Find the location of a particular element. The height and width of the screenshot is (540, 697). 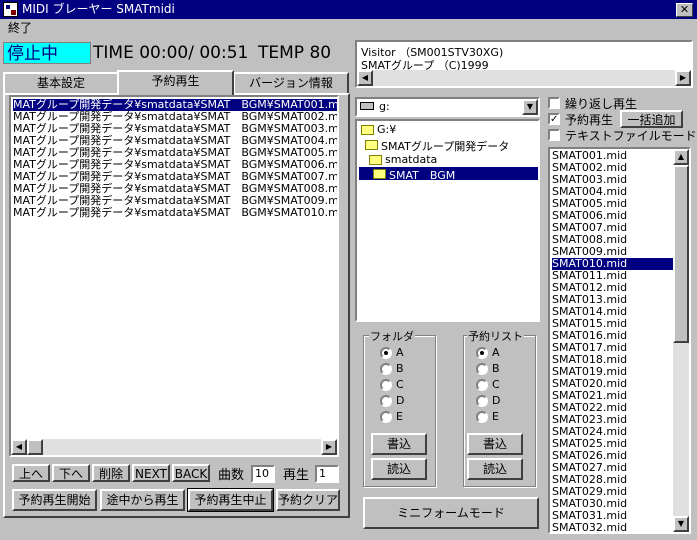

text-file-mode-label: テキストファイルモード is located at coordinates (631, 136).